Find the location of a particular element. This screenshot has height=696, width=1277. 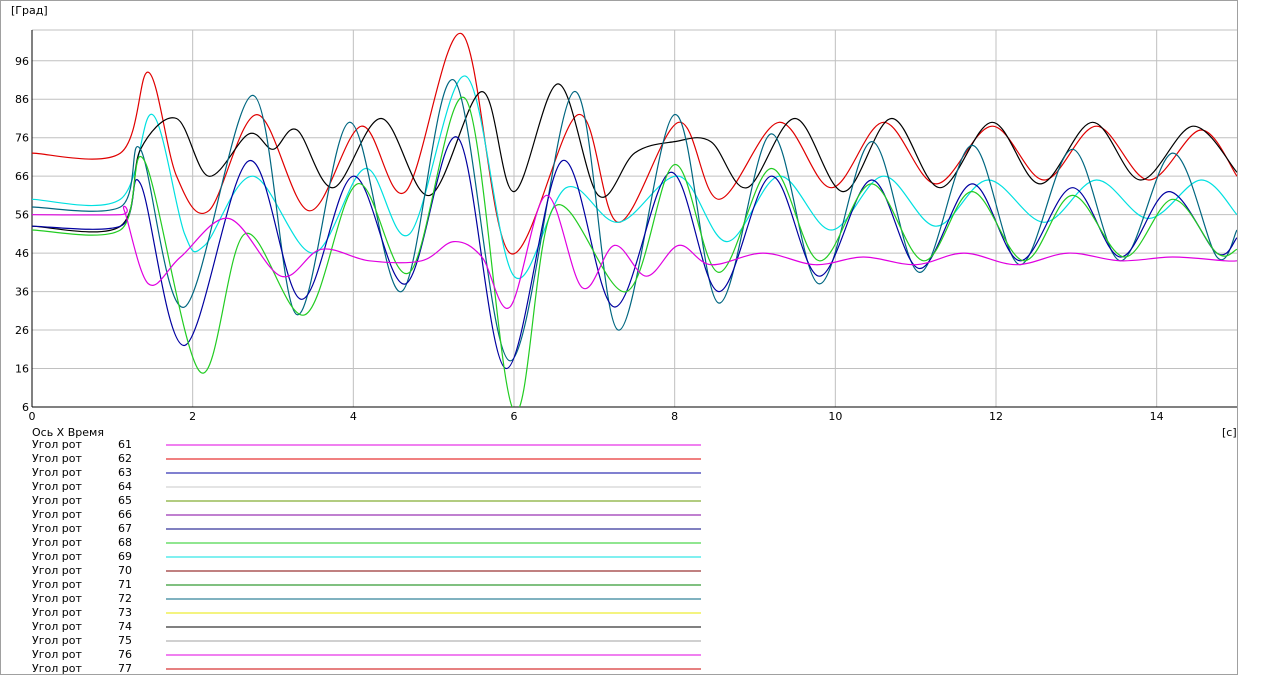

y-tick-label: 86 is located at coordinates (22, 99).